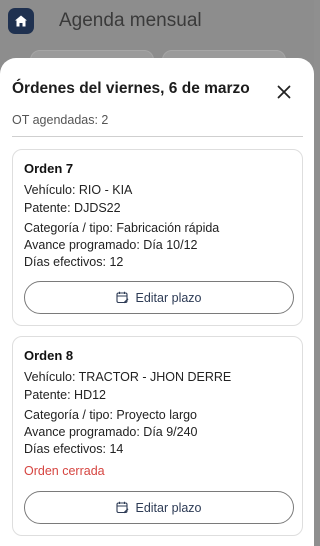 The height and width of the screenshot is (546, 320). Describe the element at coordinates (74, 449) in the screenshot. I see `order-effective-days: Días efectivos: 14` at that location.